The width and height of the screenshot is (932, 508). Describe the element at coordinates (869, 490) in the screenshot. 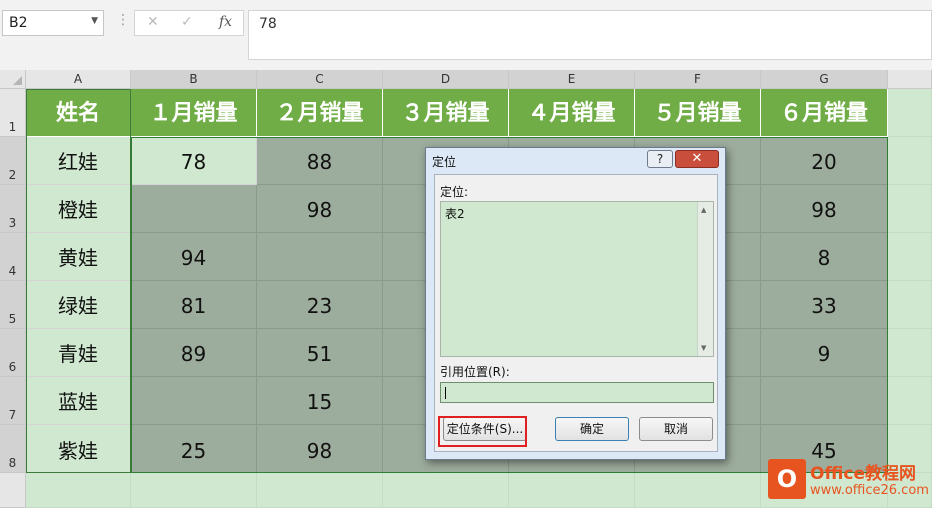

I see `watermark-url: www.office26.com` at that location.